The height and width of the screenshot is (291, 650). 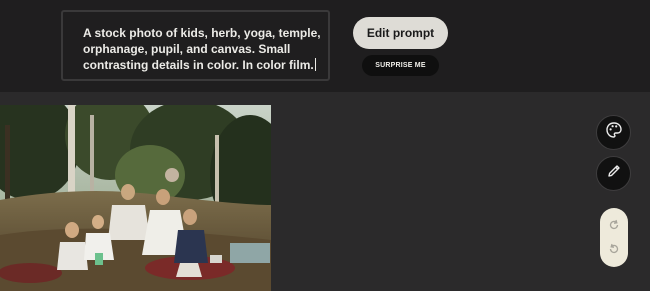 What do you see at coordinates (315, 64) in the screenshot?
I see `text-caret` at bounding box center [315, 64].